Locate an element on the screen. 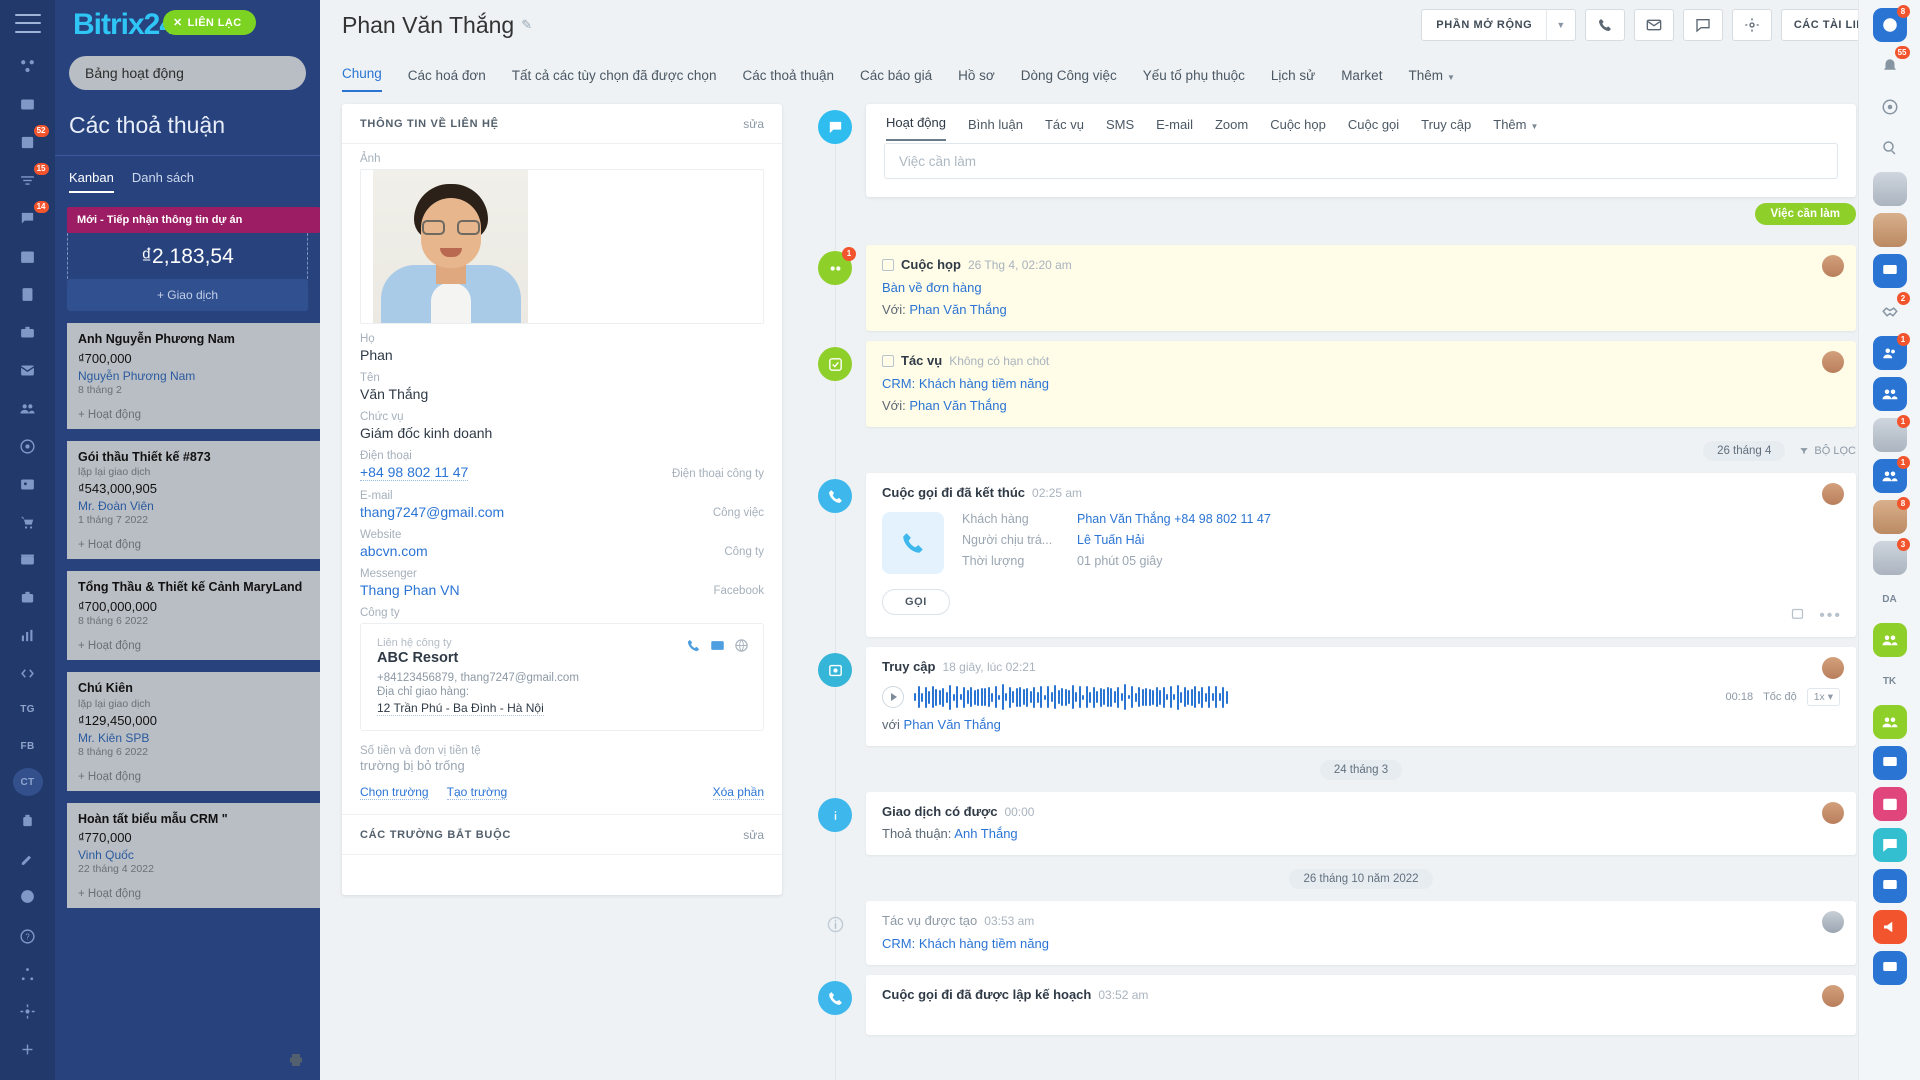  rail-item-briefcase is located at coordinates (28, 332).